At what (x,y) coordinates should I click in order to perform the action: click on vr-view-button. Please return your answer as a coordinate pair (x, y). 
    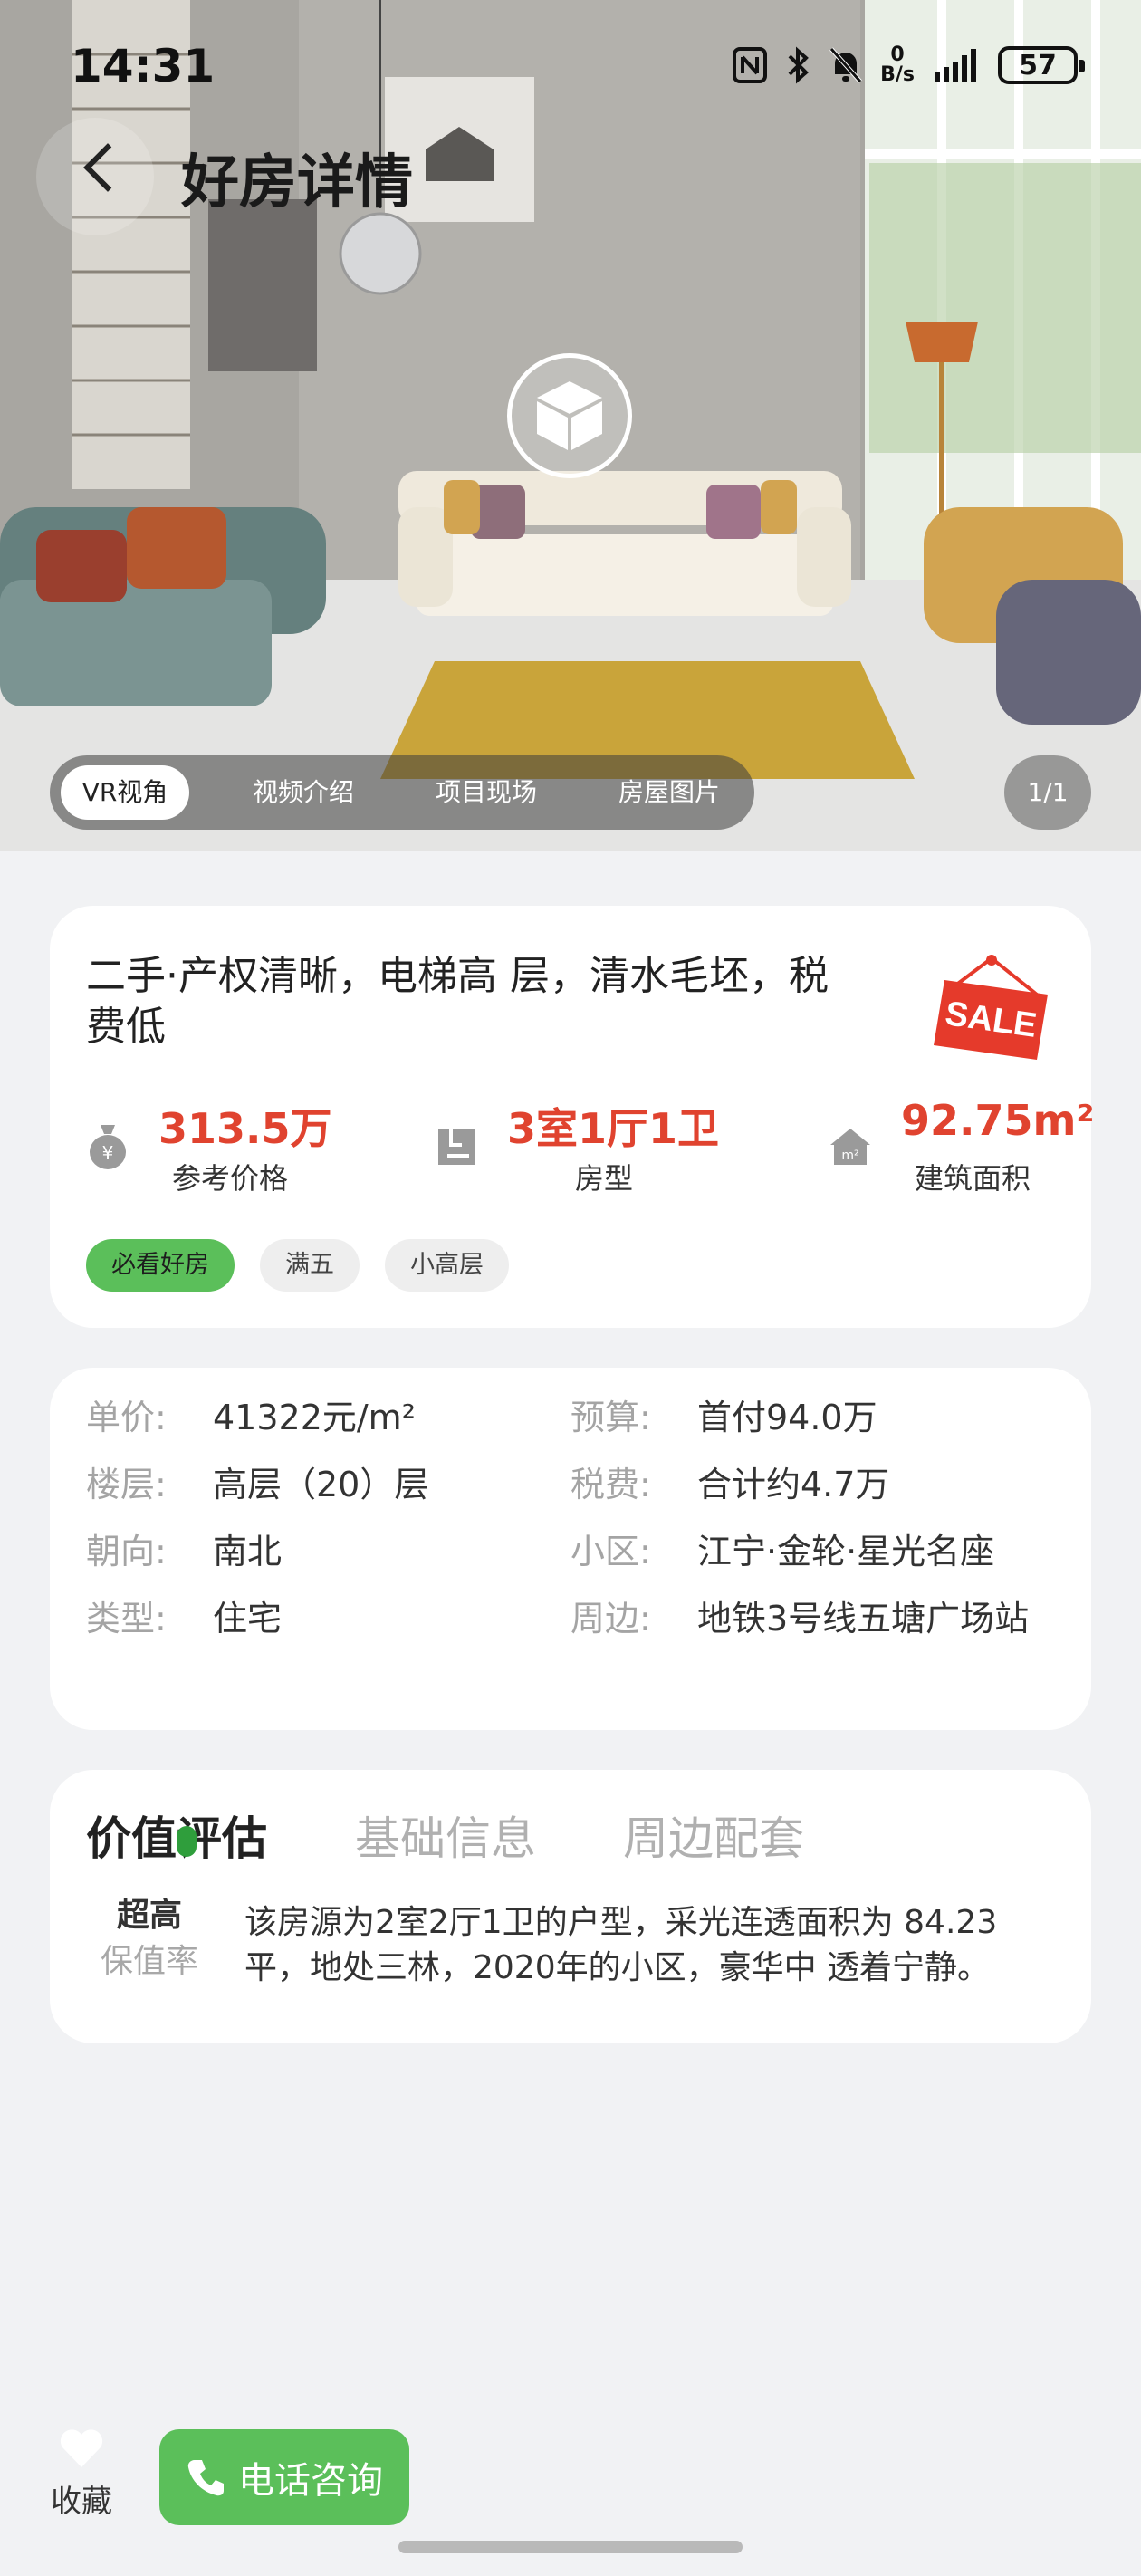
    Looking at the image, I should click on (569, 415).